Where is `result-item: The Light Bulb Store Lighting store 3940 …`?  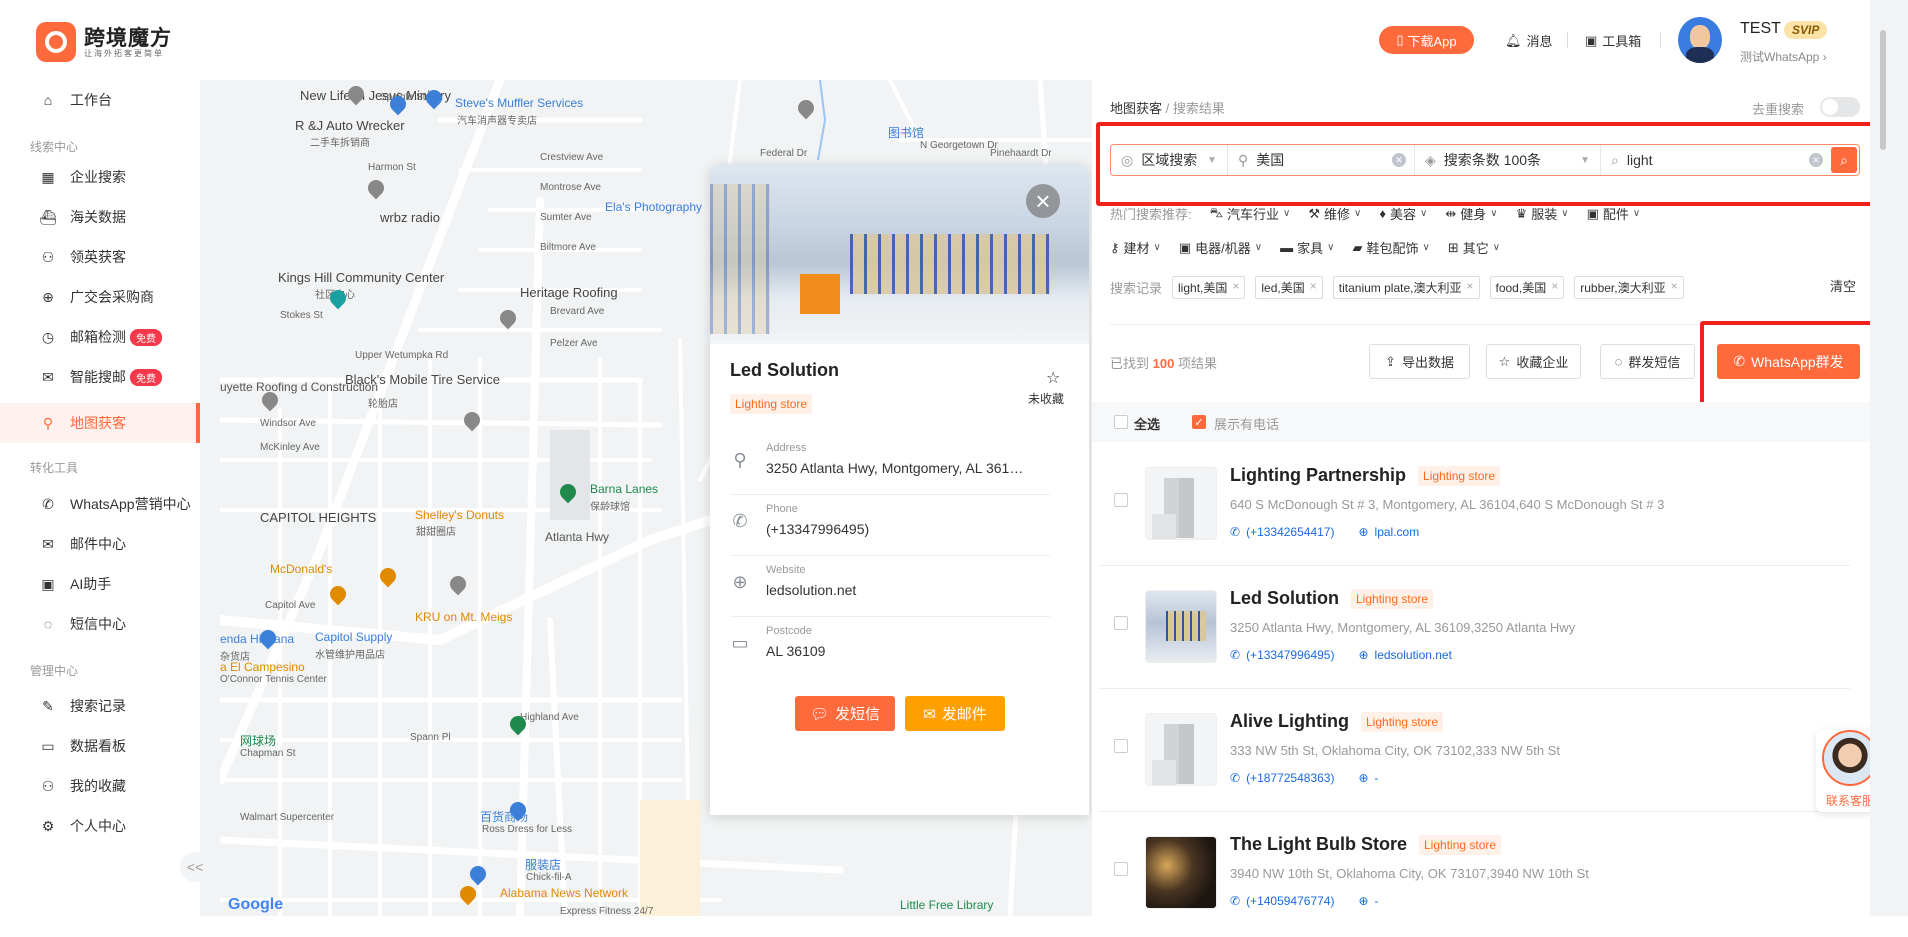
result-item: The Light Bulb Store Lighting store 3940 … is located at coordinates (1481, 875).